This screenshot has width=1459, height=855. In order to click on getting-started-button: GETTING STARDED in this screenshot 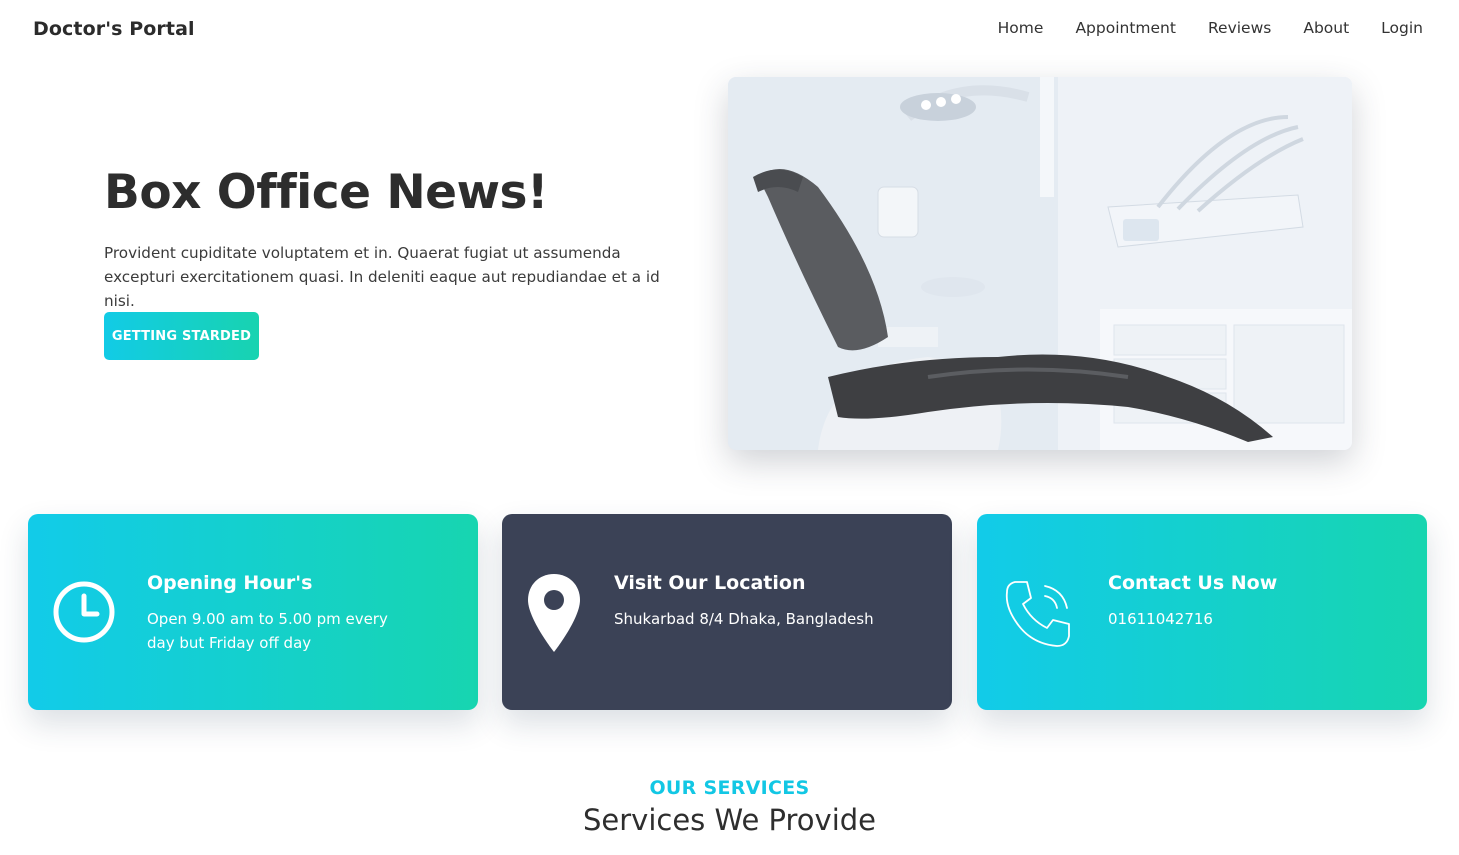, I will do `click(181, 336)`.